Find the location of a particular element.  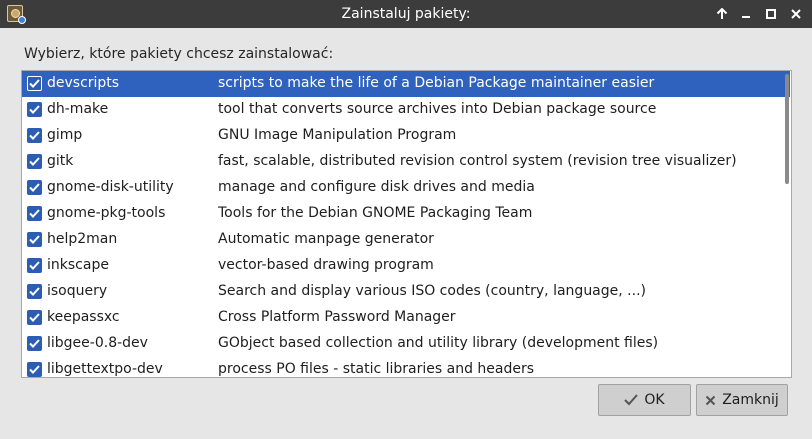

x-icon is located at coordinates (710, 400).